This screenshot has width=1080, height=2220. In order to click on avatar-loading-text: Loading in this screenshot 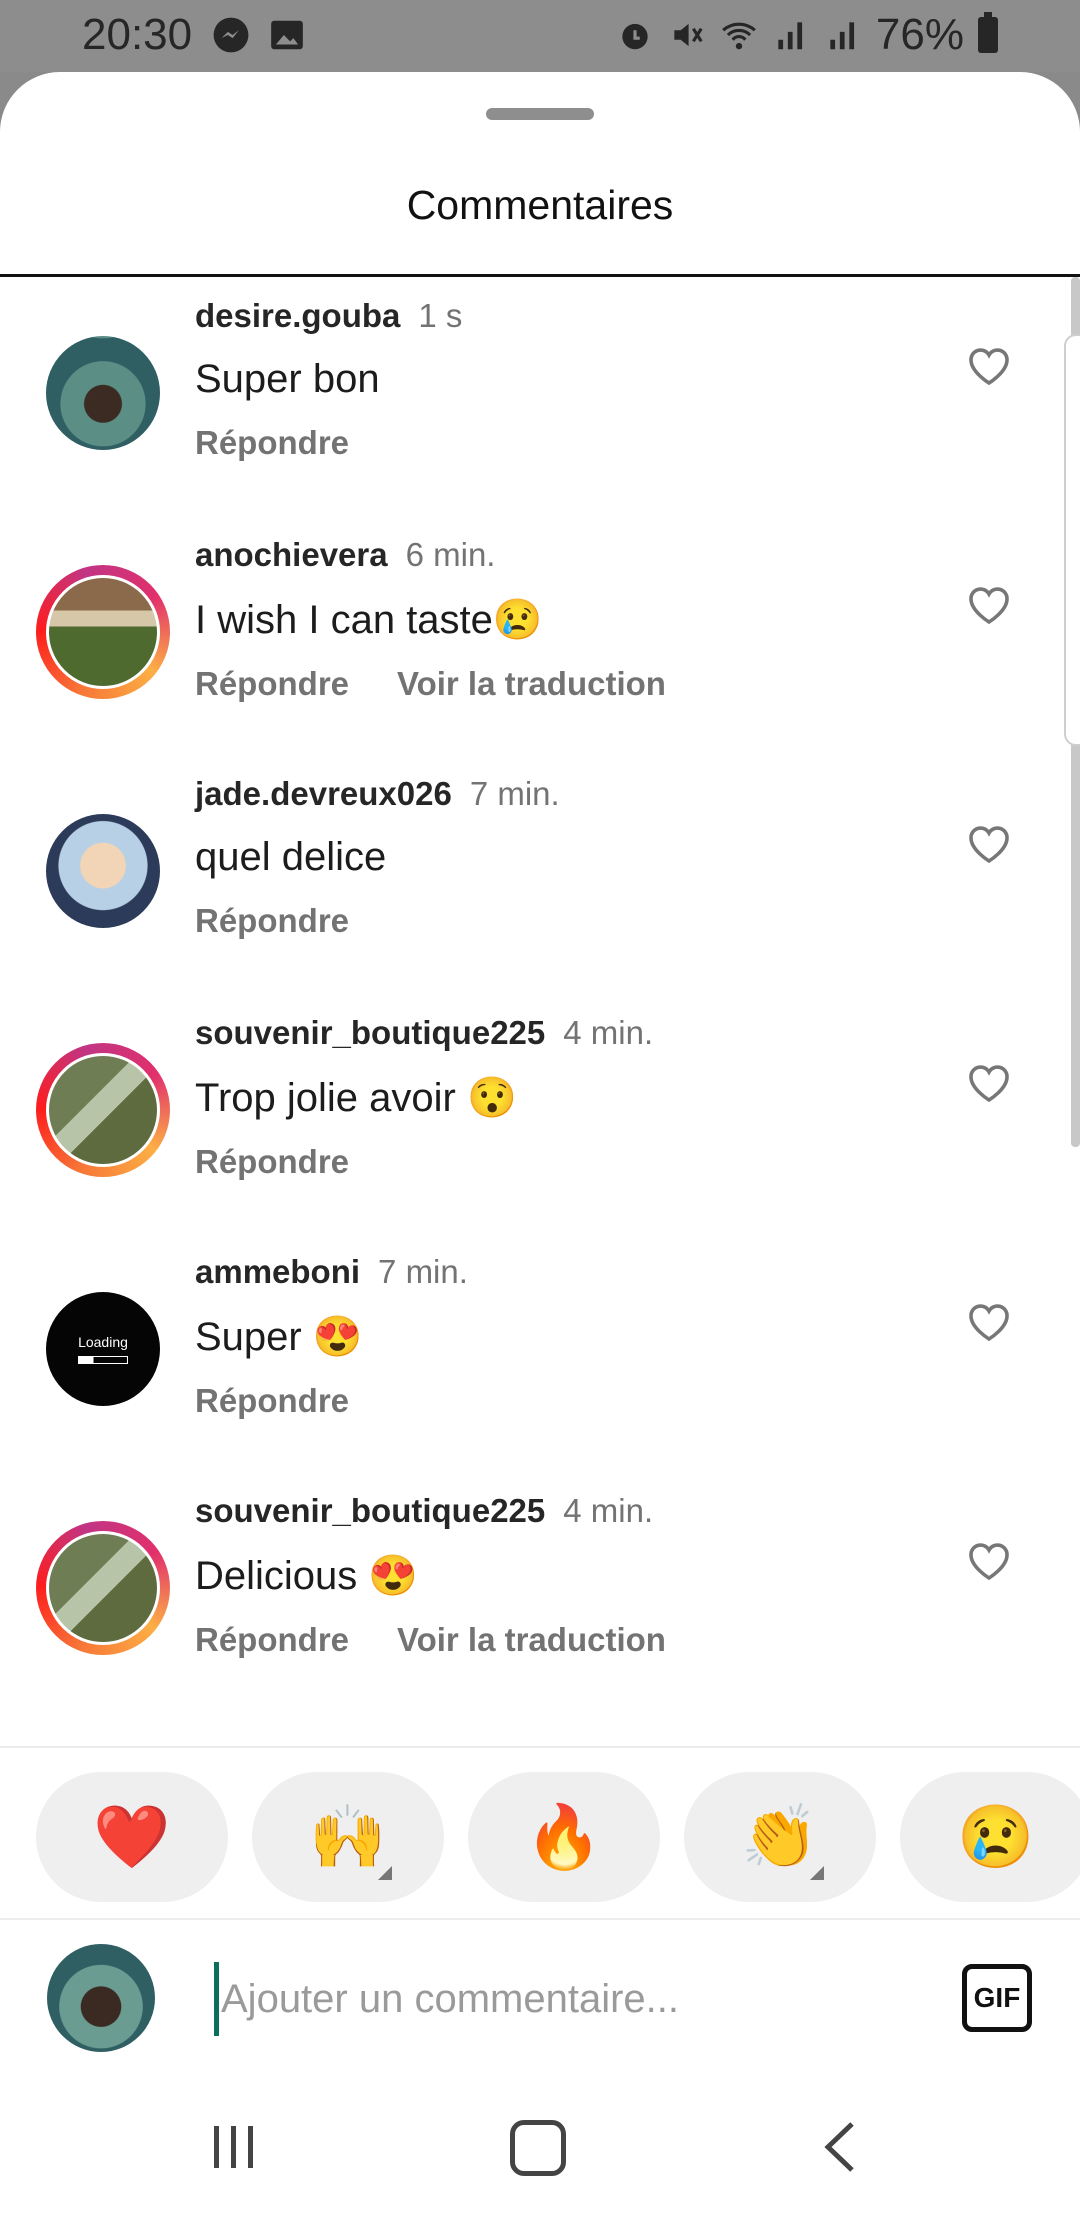, I will do `click(103, 1342)`.